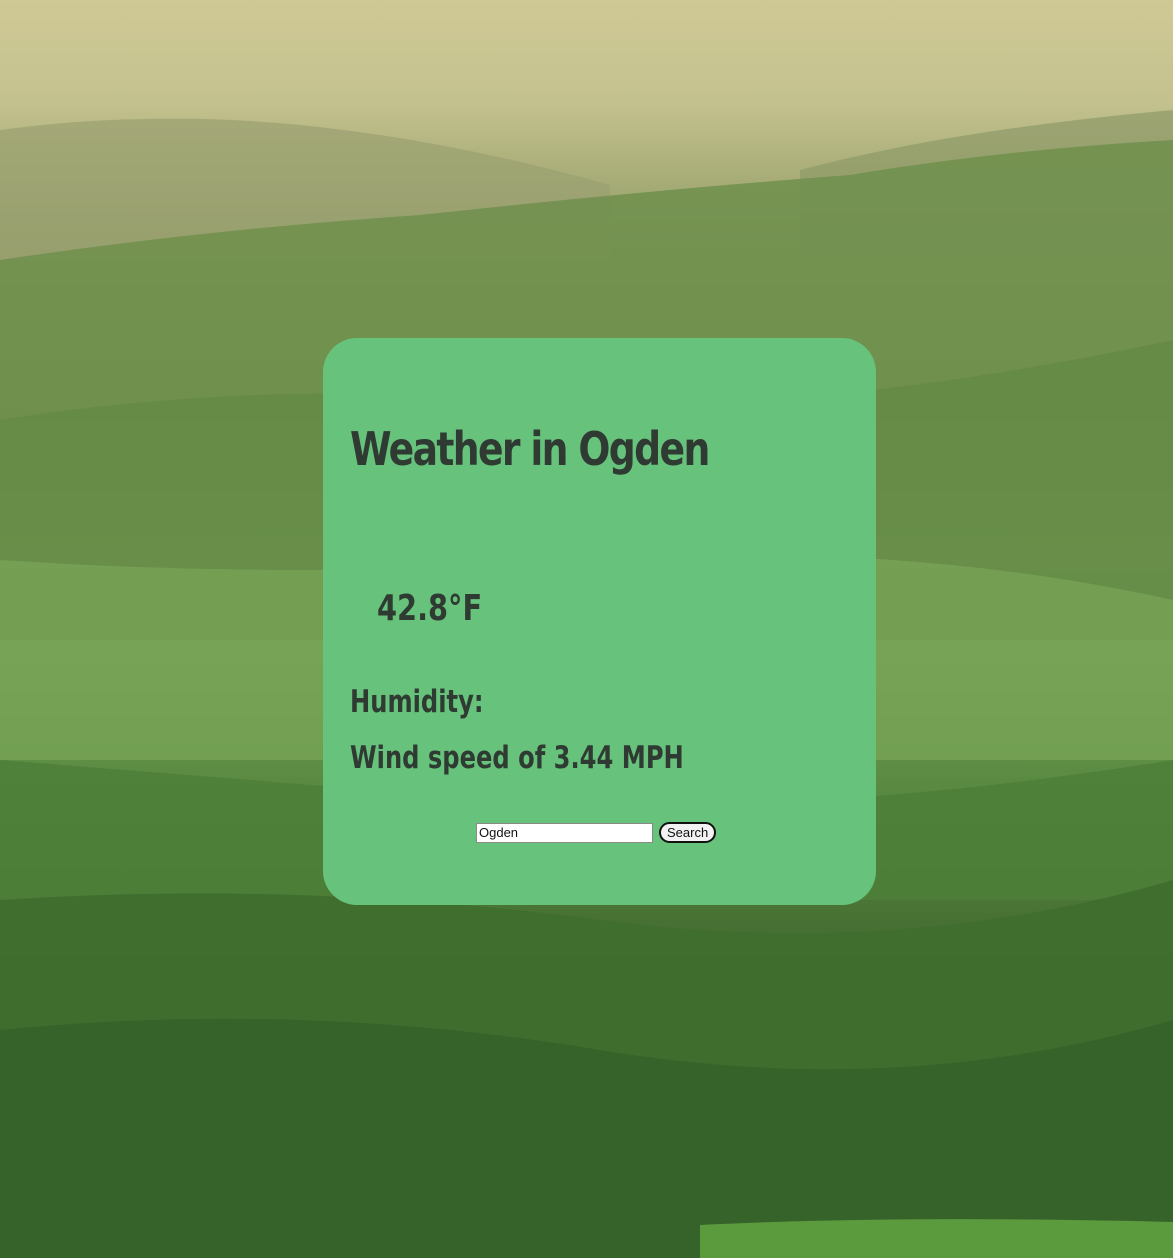 This screenshot has height=1258, width=1173. What do you see at coordinates (688, 832) in the screenshot?
I see `search-button: Search` at bounding box center [688, 832].